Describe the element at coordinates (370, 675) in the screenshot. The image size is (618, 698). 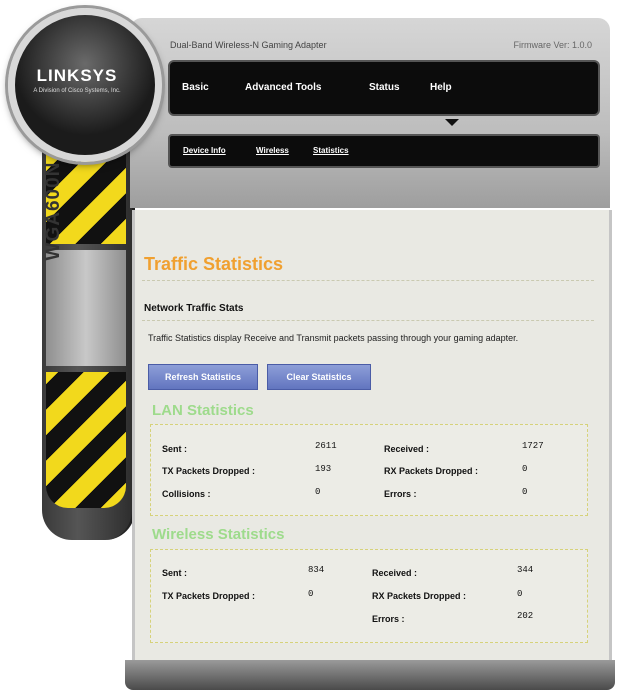
I see `frame-bottom-bezel` at that location.